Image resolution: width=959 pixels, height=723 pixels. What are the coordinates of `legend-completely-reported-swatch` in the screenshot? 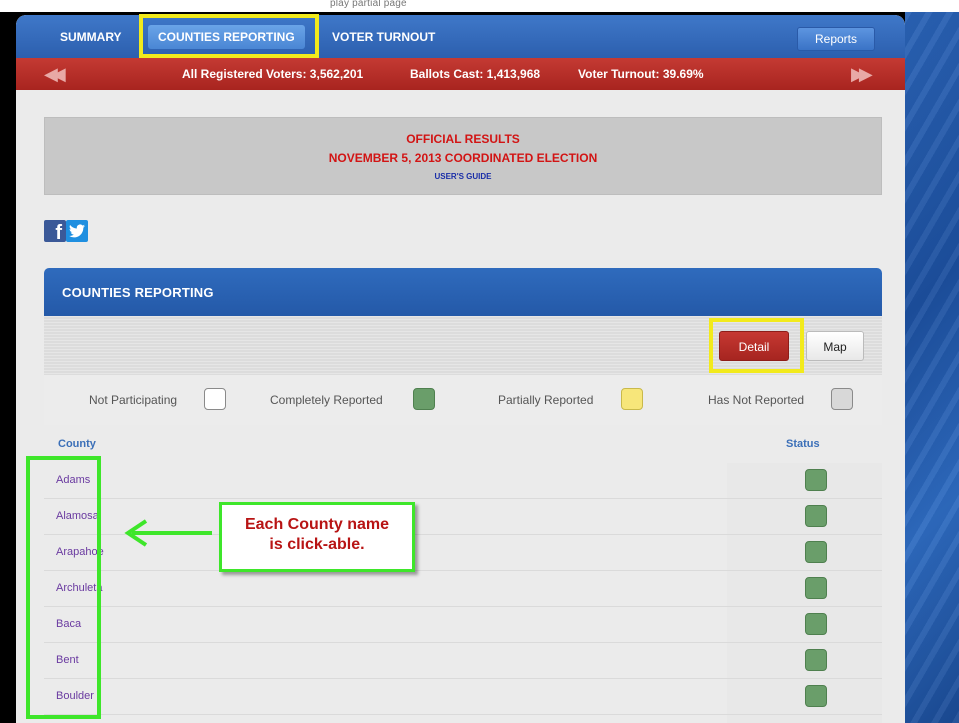 It's located at (424, 399).